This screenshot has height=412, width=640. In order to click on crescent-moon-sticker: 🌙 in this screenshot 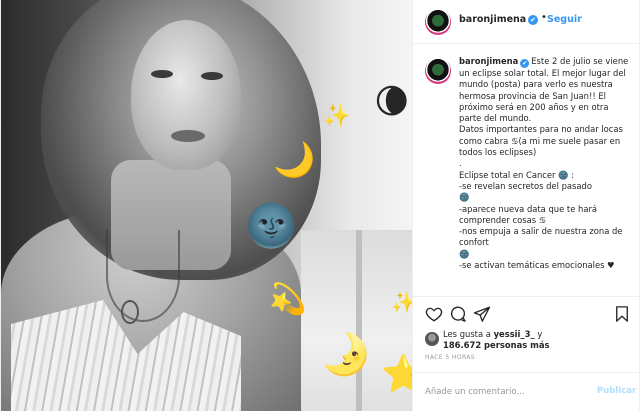, I will do `click(294, 160)`.